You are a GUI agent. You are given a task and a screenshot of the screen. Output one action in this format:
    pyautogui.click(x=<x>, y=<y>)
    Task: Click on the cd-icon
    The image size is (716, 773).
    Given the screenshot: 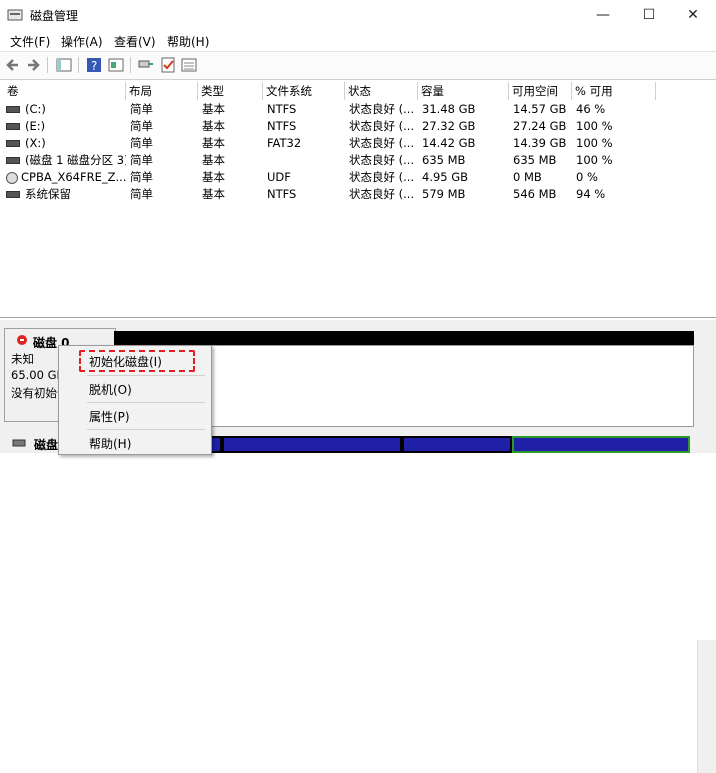 What is the action you would take?
    pyautogui.click(x=12, y=177)
    